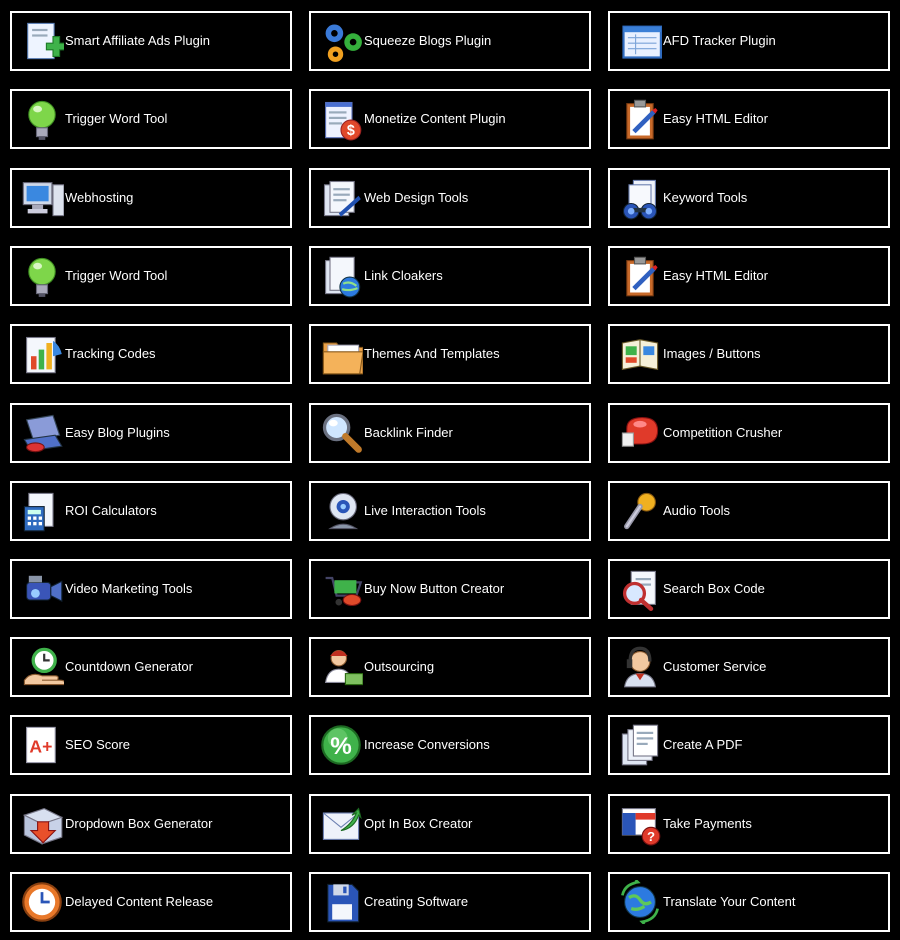 The height and width of the screenshot is (940, 900). What do you see at coordinates (139, 823) in the screenshot?
I see `tile-label: Dropdown Box Generator` at bounding box center [139, 823].